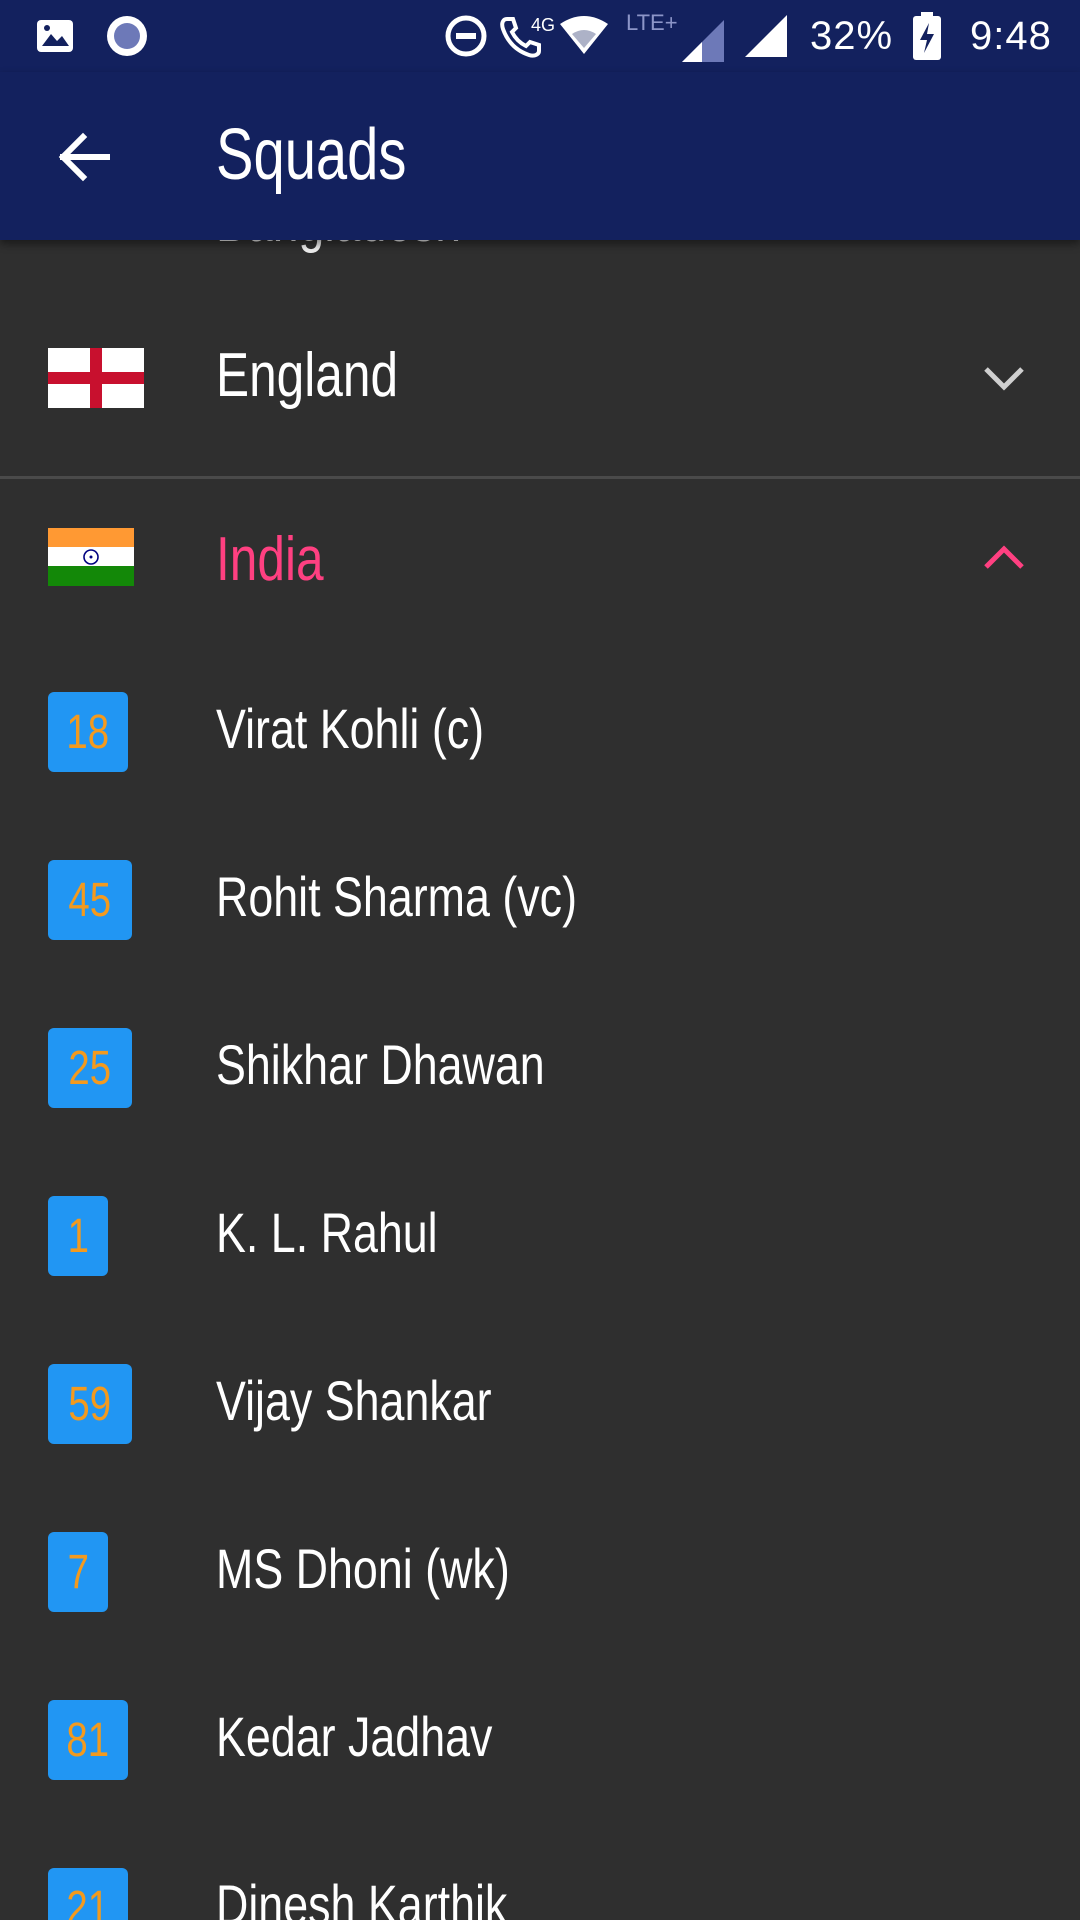 Image resolution: width=1080 pixels, height=1920 pixels. I want to click on player-name: Rohit Sharma (vc), so click(396, 896).